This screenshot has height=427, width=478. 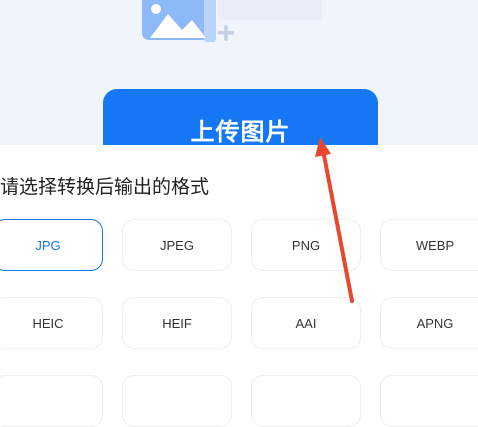 What do you see at coordinates (306, 323) in the screenshot?
I see `format-option-aai: AAI` at bounding box center [306, 323].